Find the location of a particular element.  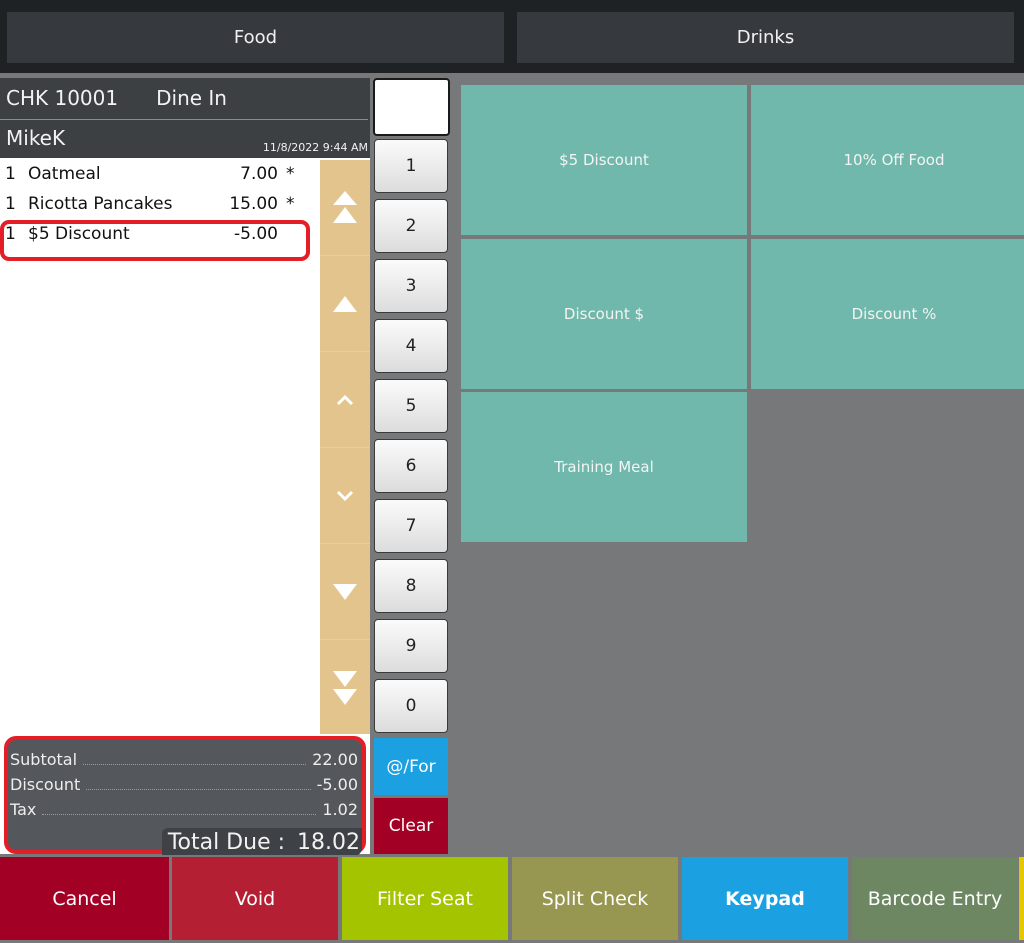

total-due-label: Total Due : is located at coordinates (226, 842).